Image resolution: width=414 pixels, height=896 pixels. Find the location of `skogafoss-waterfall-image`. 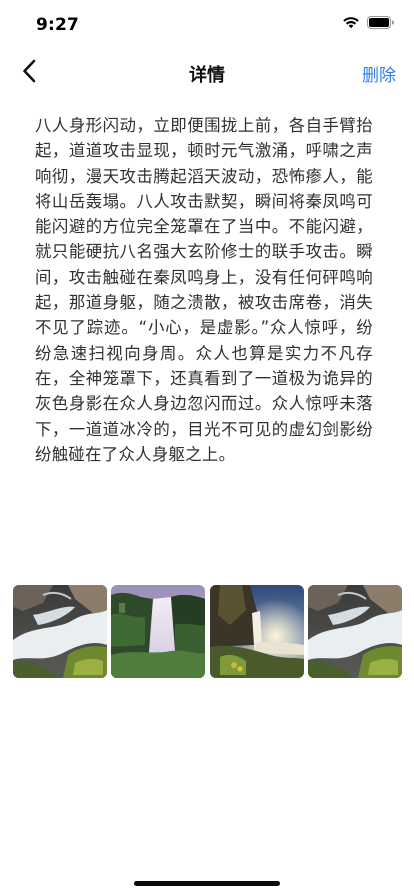

skogafoss-waterfall-image is located at coordinates (158, 631).